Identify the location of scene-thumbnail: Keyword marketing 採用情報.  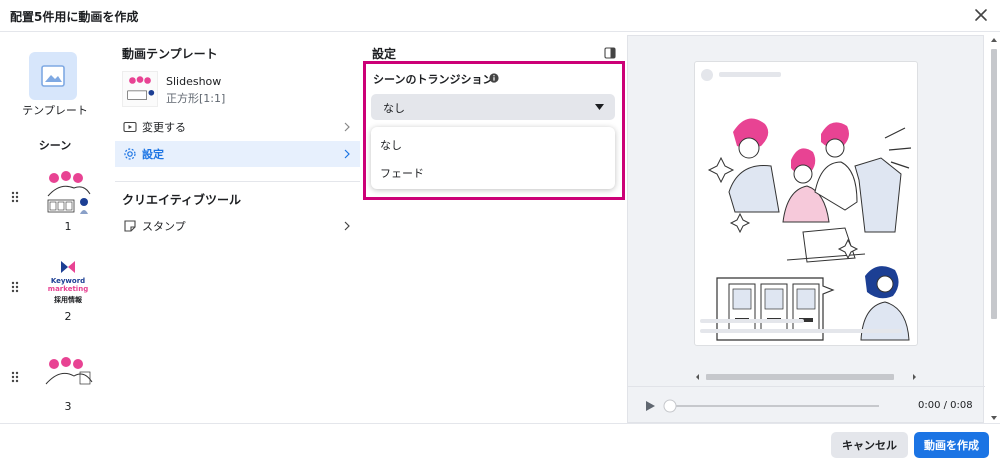
(68, 283).